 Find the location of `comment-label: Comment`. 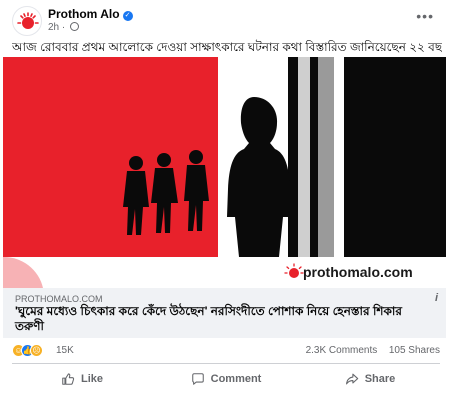

comment-label: Comment is located at coordinates (236, 379).